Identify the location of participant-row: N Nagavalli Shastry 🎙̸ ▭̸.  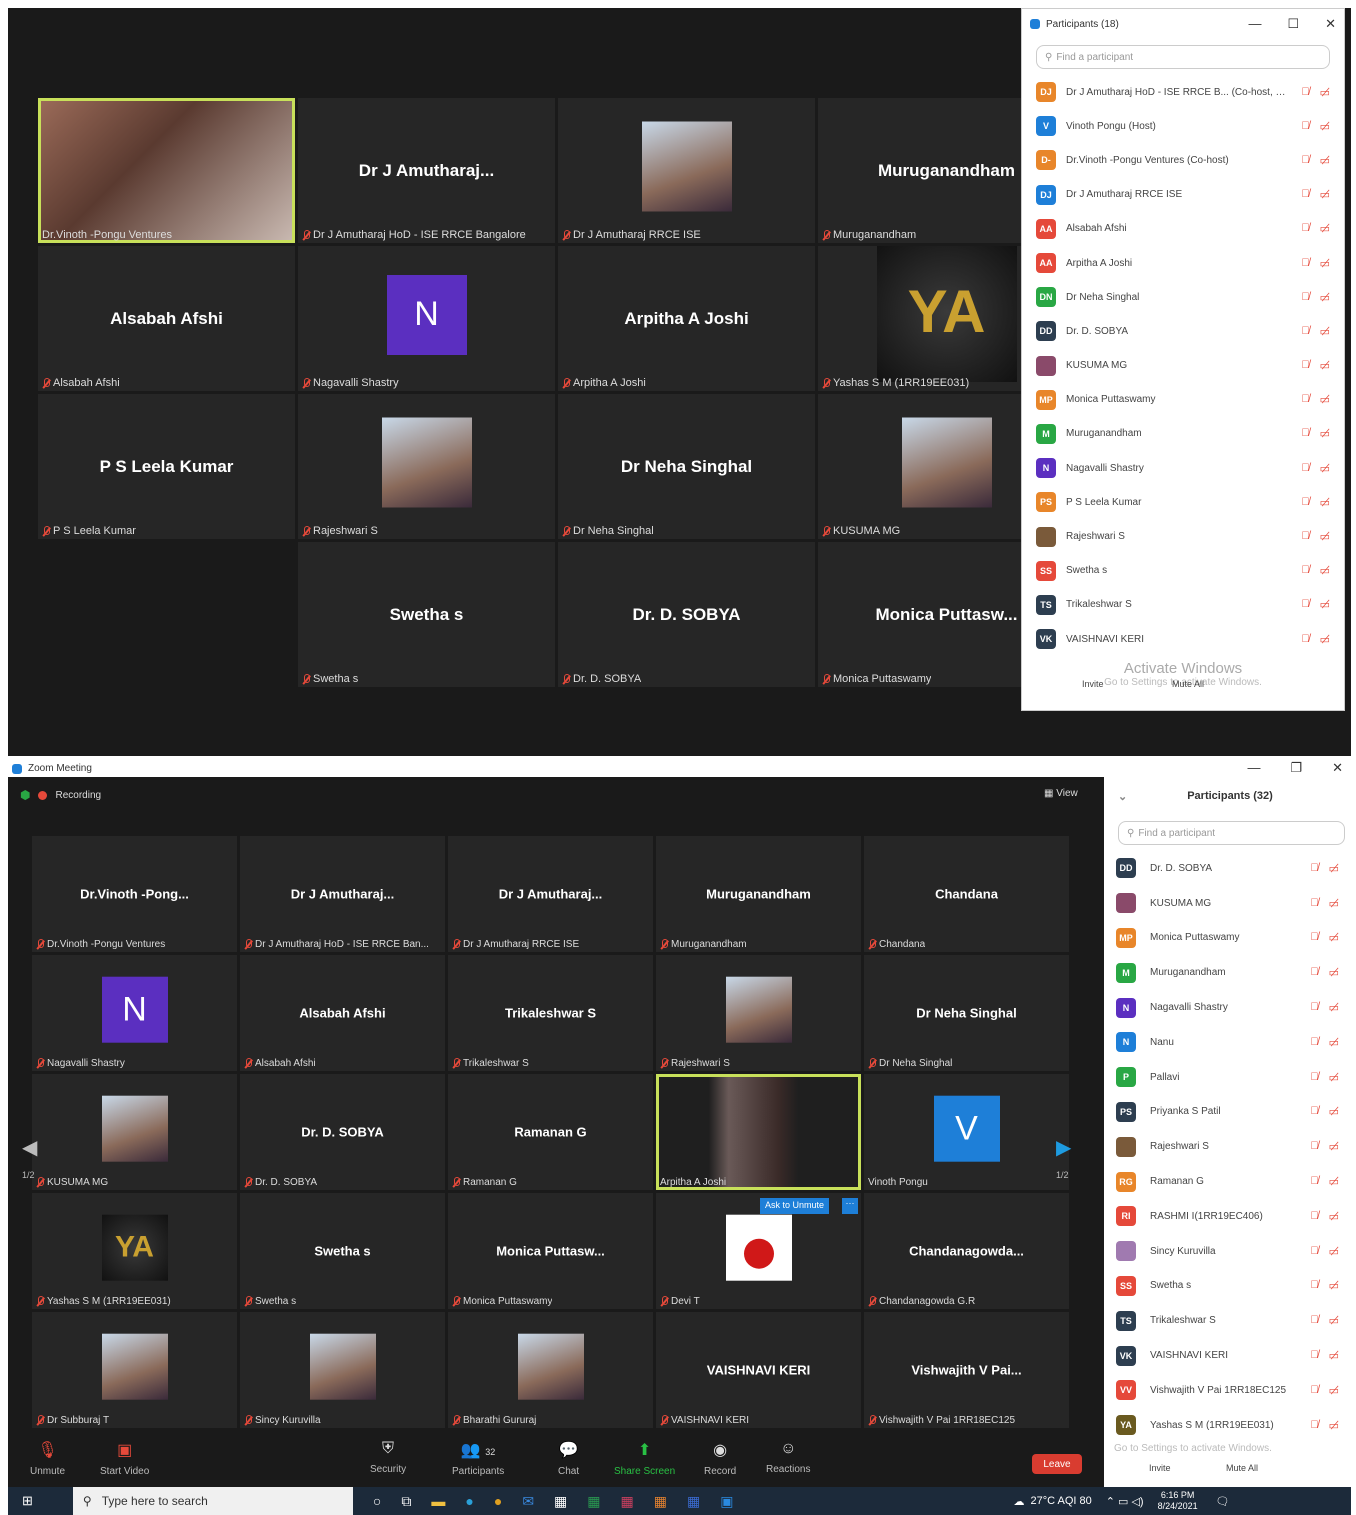
(1227, 1007).